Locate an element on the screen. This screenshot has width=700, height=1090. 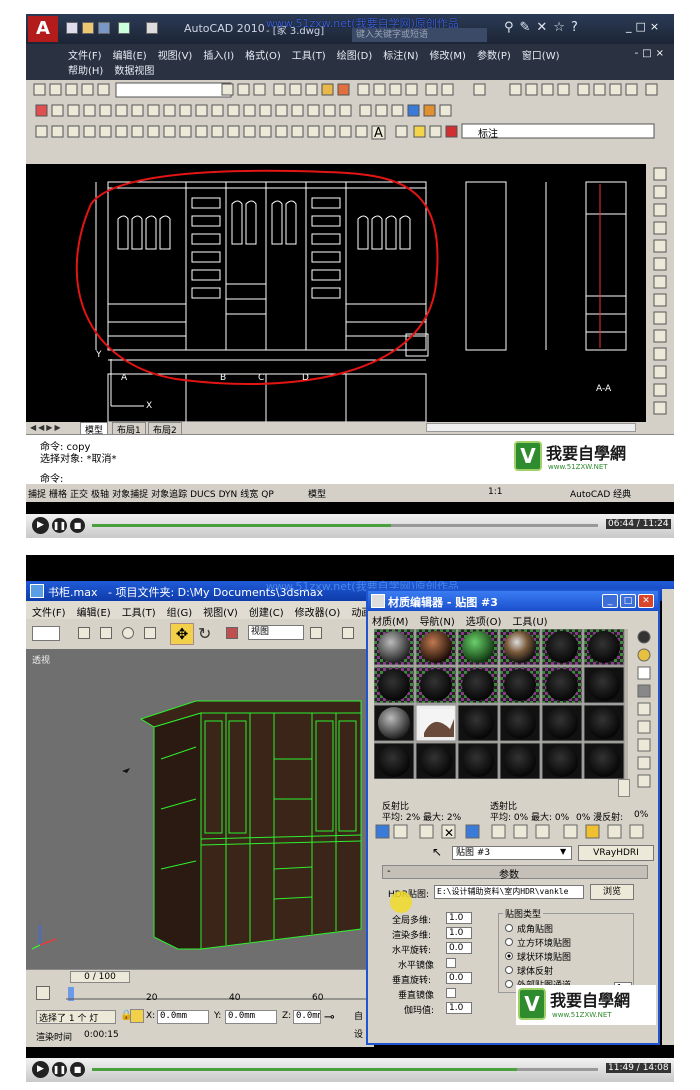
auto-key-label: 自 is located at coordinates (358, 1015).